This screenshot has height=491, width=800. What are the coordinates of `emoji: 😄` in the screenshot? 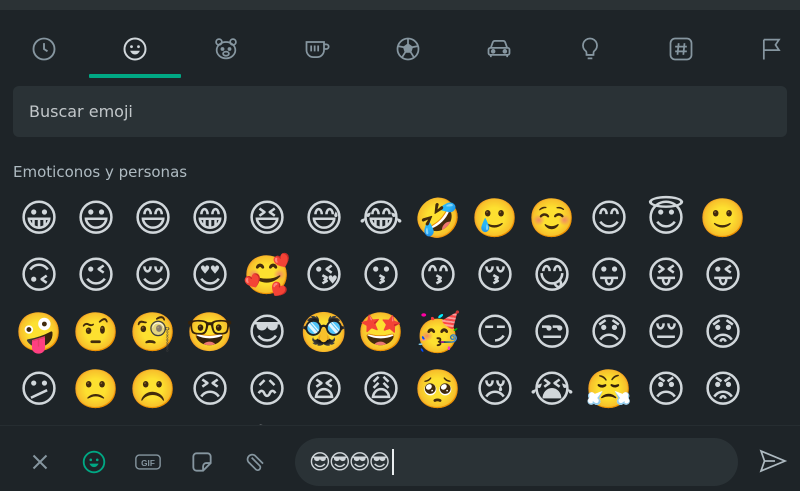 It's located at (153, 218).